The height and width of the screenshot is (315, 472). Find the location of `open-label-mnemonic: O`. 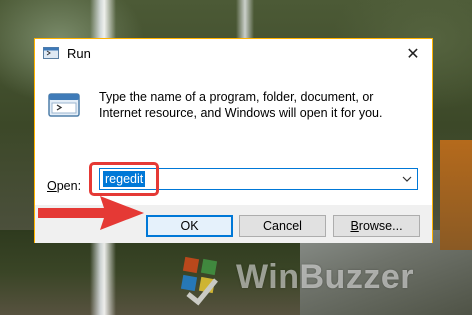

open-label-mnemonic: O is located at coordinates (52, 186).